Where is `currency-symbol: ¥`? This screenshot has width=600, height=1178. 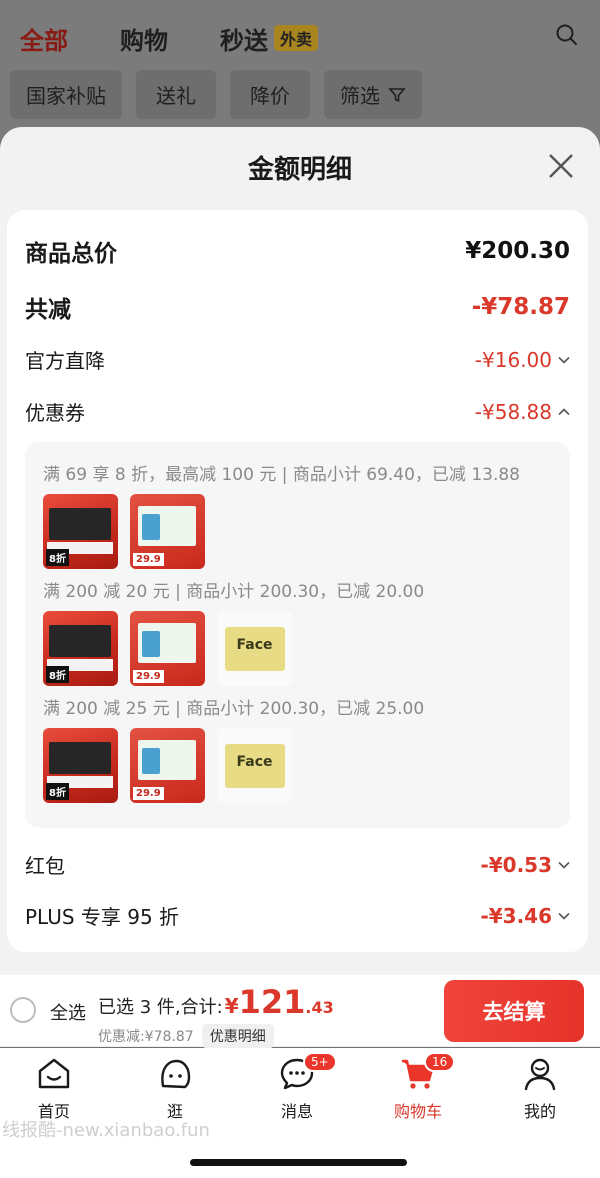 currency-symbol: ¥ is located at coordinates (231, 1006).